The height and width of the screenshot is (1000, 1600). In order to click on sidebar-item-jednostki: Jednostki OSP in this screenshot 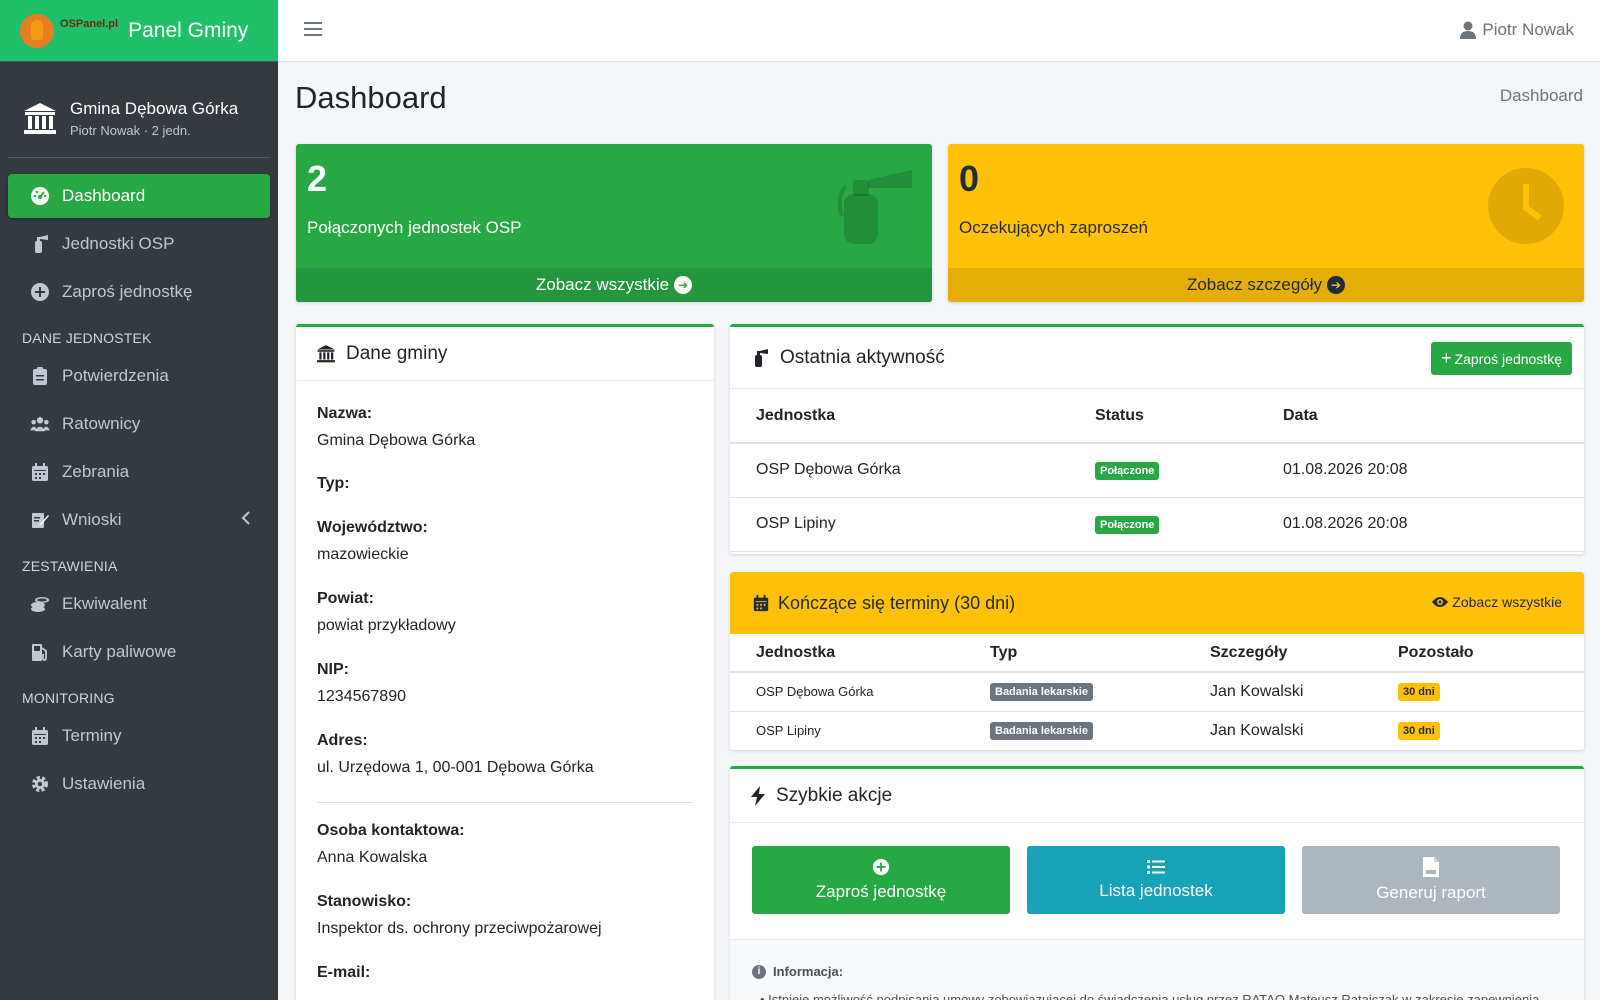, I will do `click(139, 244)`.